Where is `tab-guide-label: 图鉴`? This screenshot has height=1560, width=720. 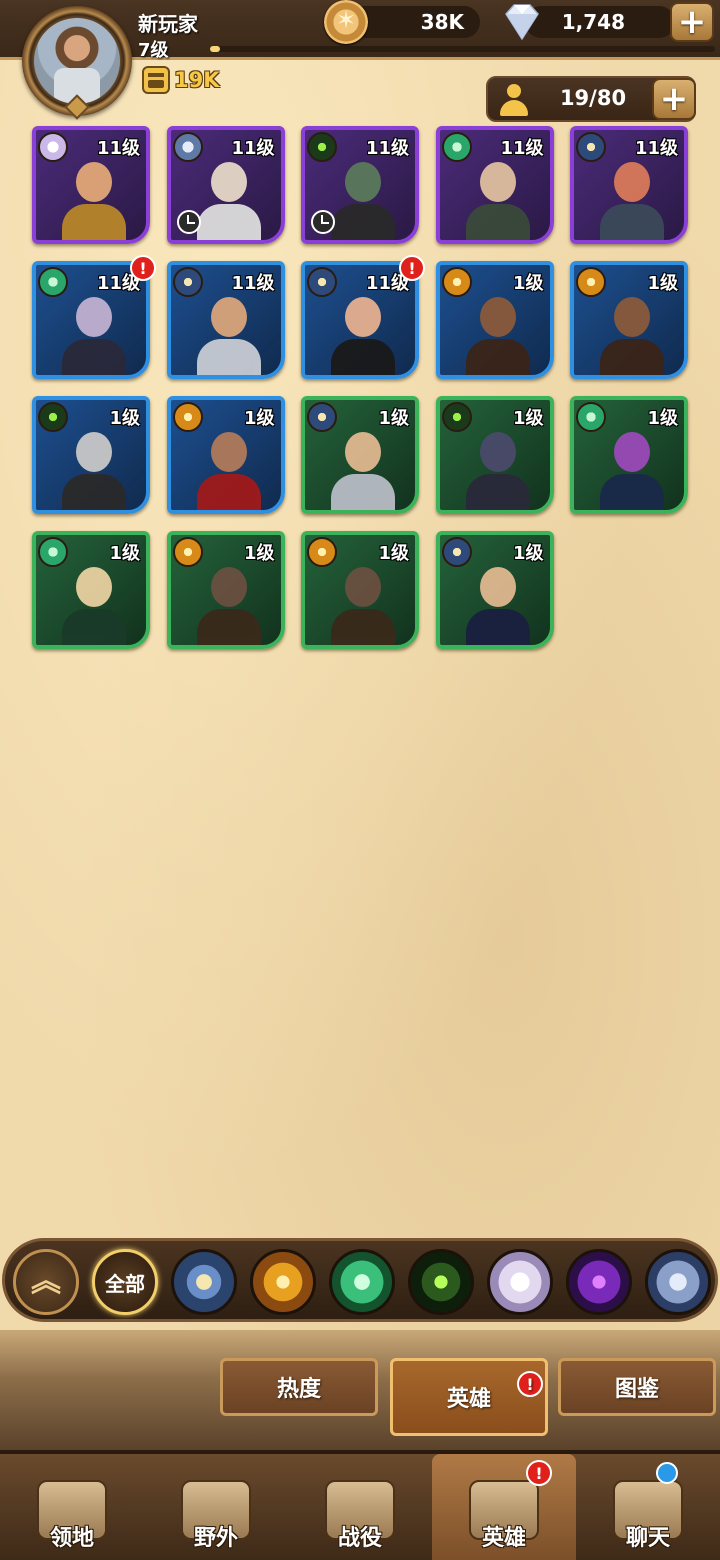 tab-guide-label: 图鉴 is located at coordinates (636, 1389).